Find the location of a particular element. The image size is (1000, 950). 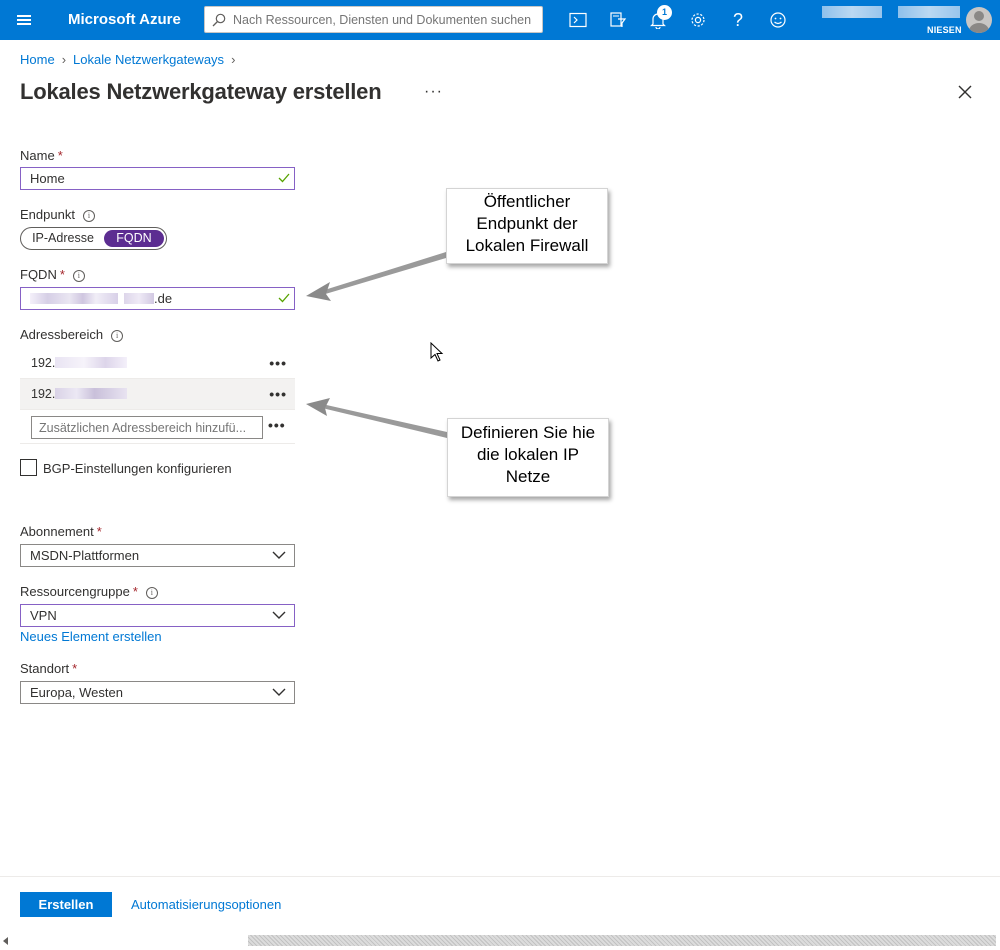

breadcrumb-local-network-gateways: Lokale Netzwerkgateways is located at coordinates (148, 59).